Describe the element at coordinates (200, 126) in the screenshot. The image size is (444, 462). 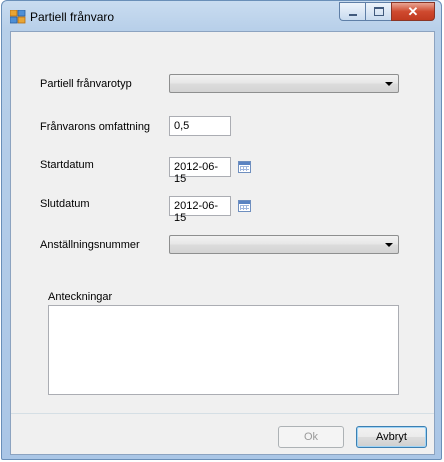
I see `extent-input: 0,5` at that location.